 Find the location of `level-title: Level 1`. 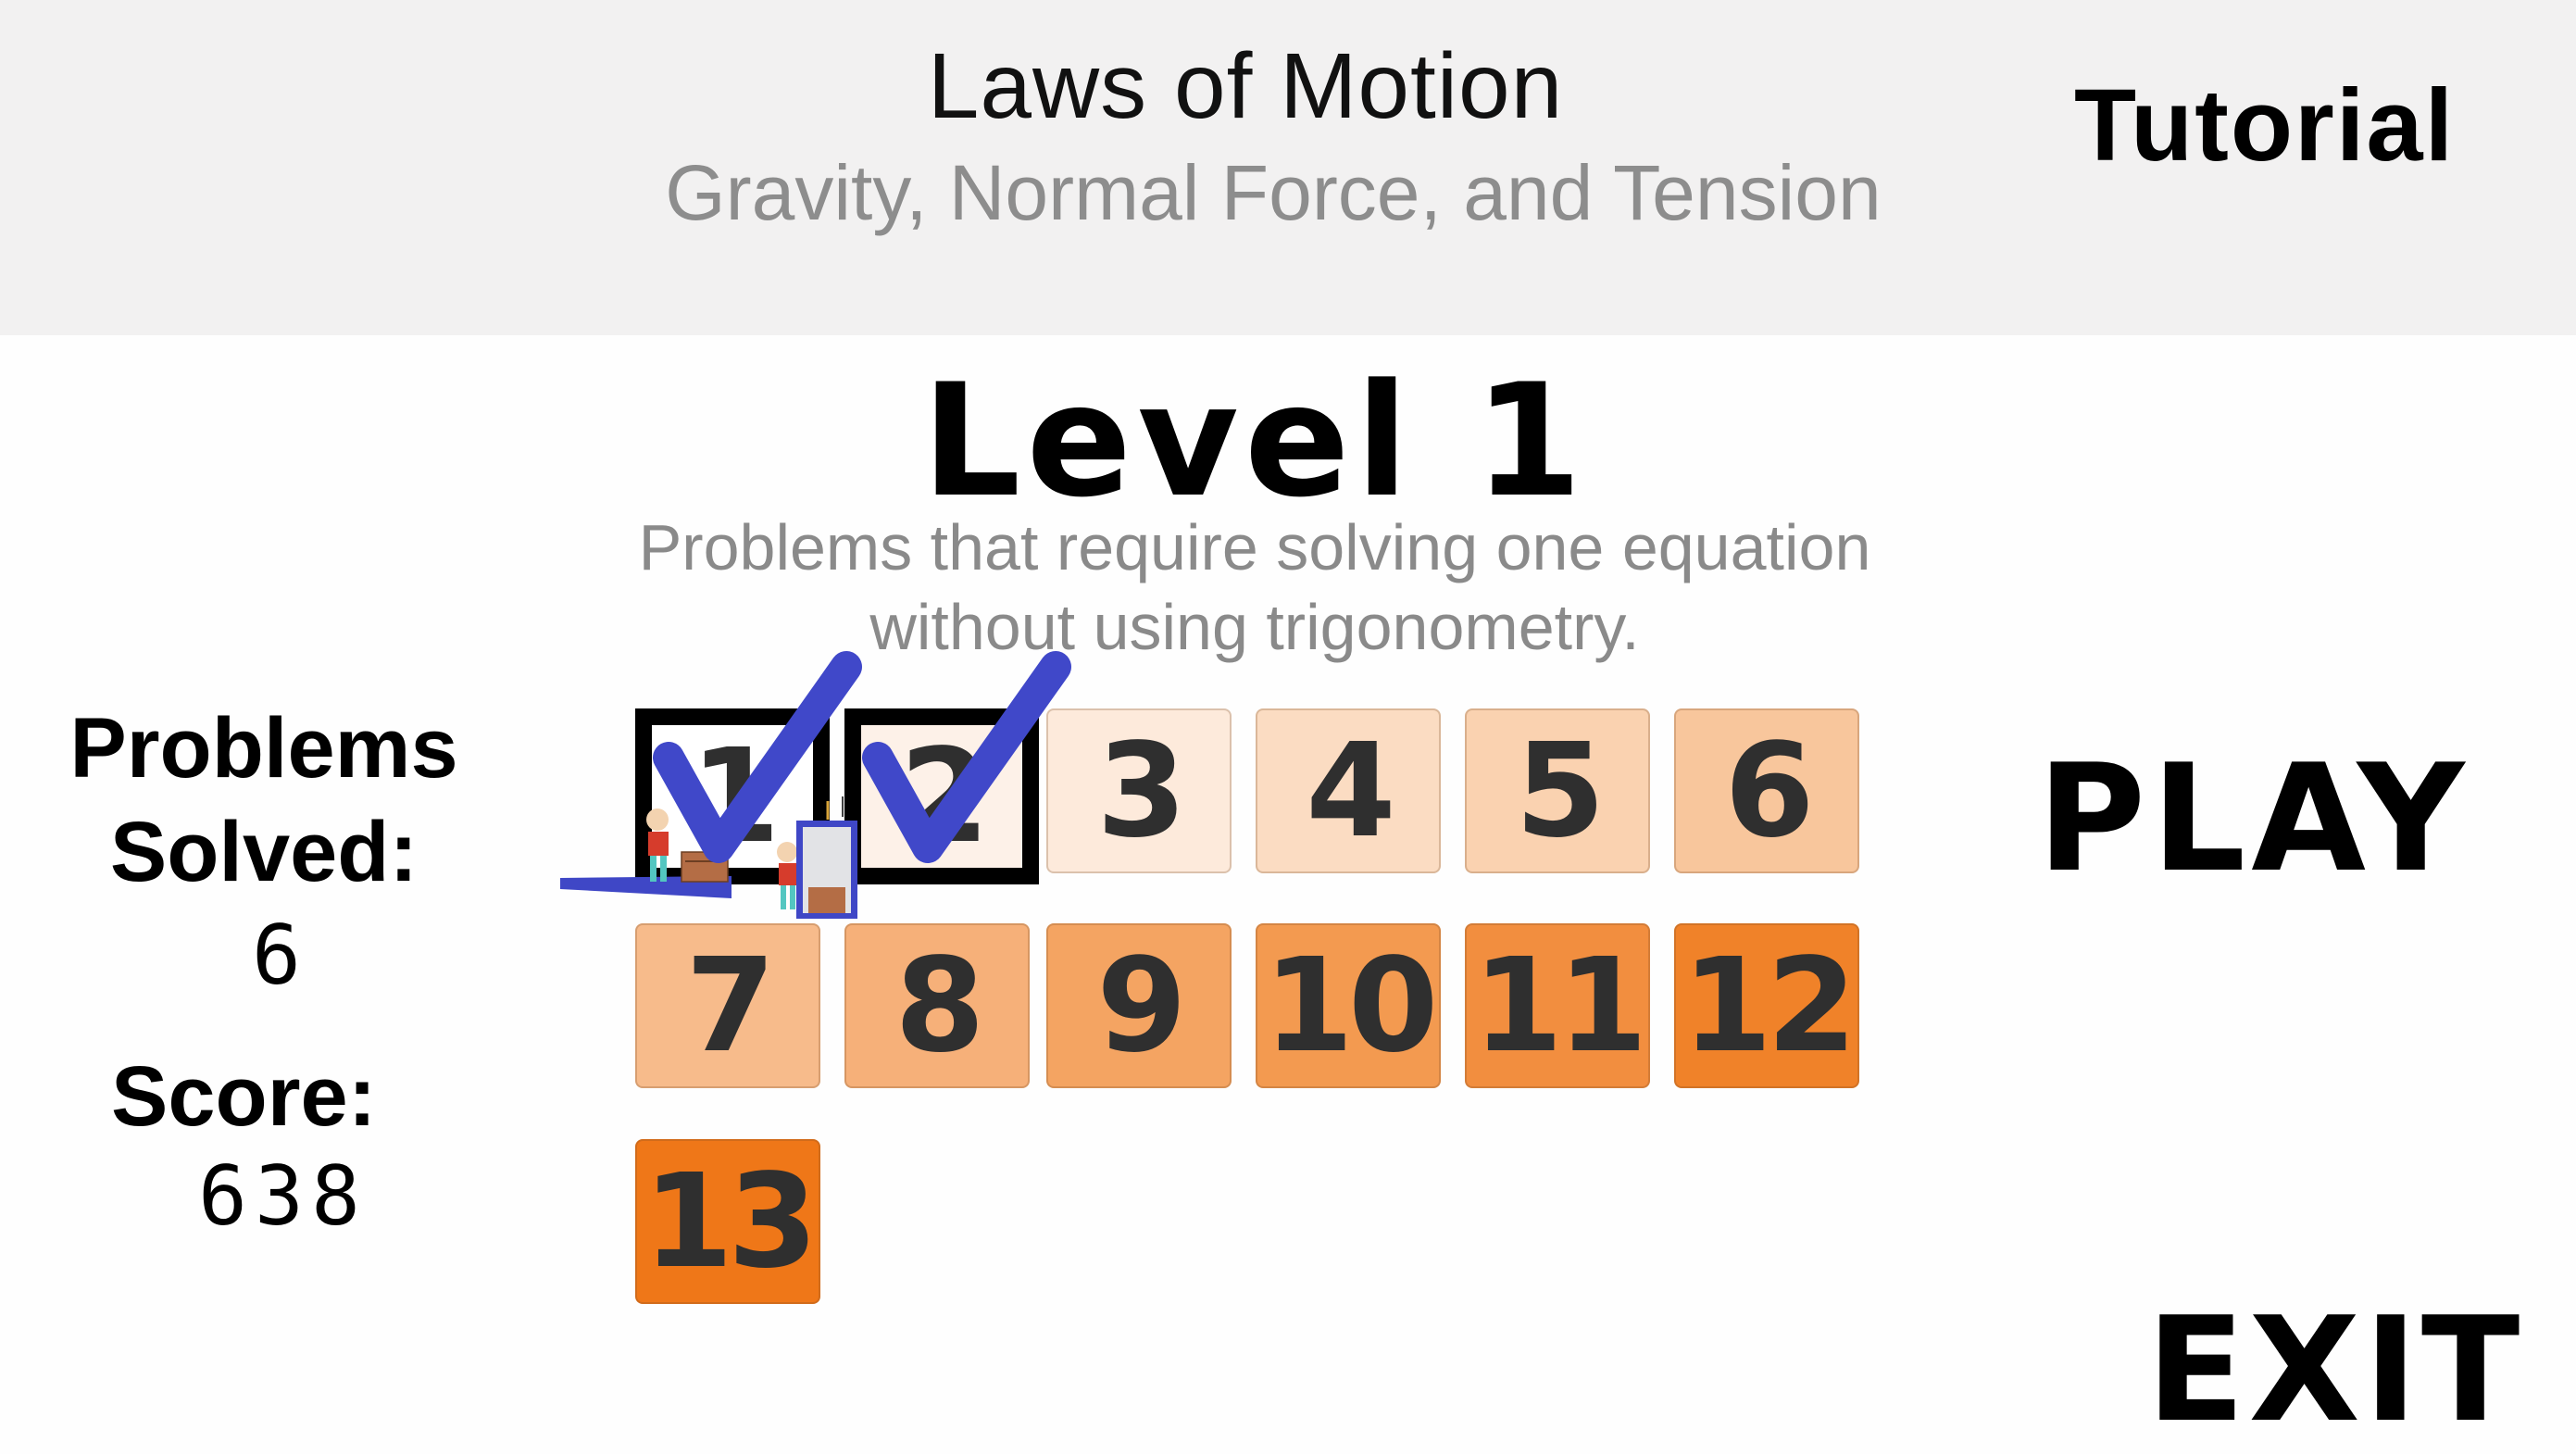

level-title: Level 1 is located at coordinates (1255, 441).